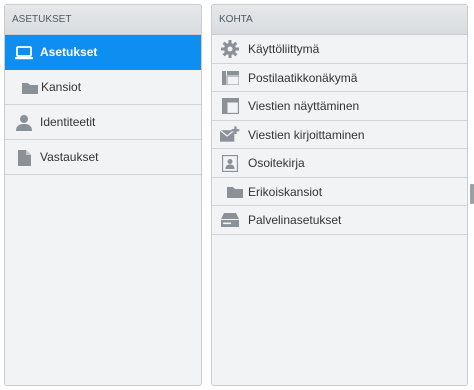 The width and height of the screenshot is (474, 390). I want to click on setting-item-palvelinasetukset: Palvelinasetukset, so click(339, 220).